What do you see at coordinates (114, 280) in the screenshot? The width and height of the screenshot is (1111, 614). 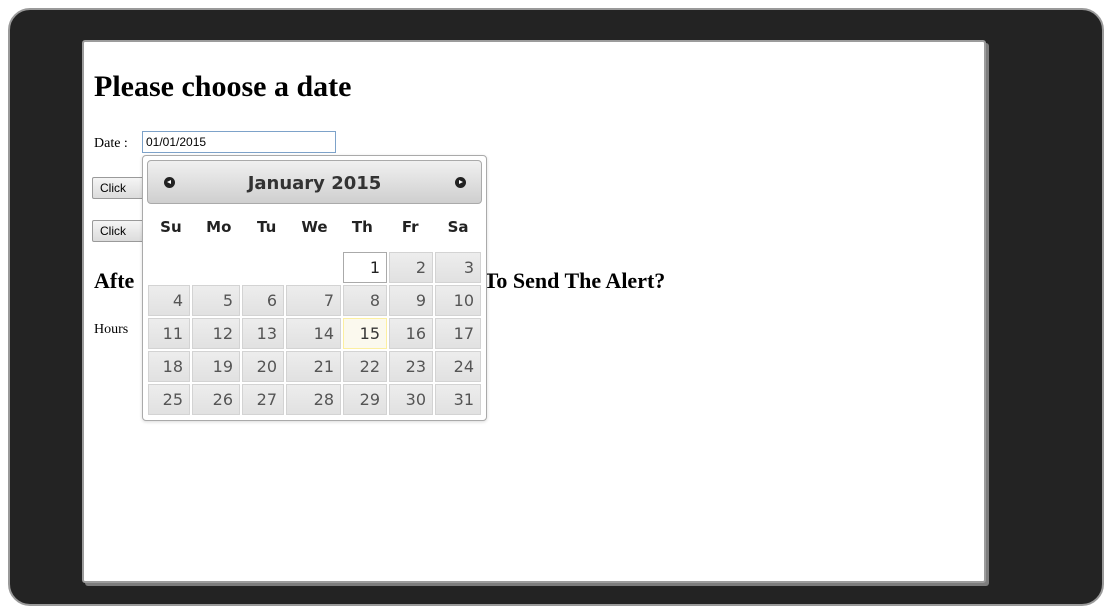 I see `question-left: Afte` at bounding box center [114, 280].